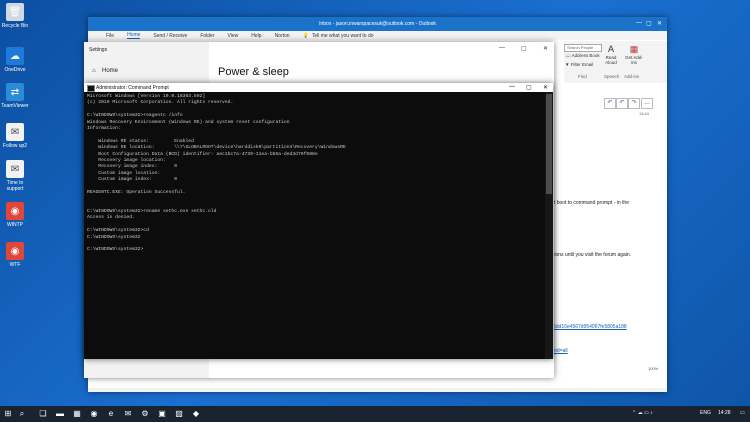  I want to click on desktop-icon-label: WINTP, so click(15, 225).